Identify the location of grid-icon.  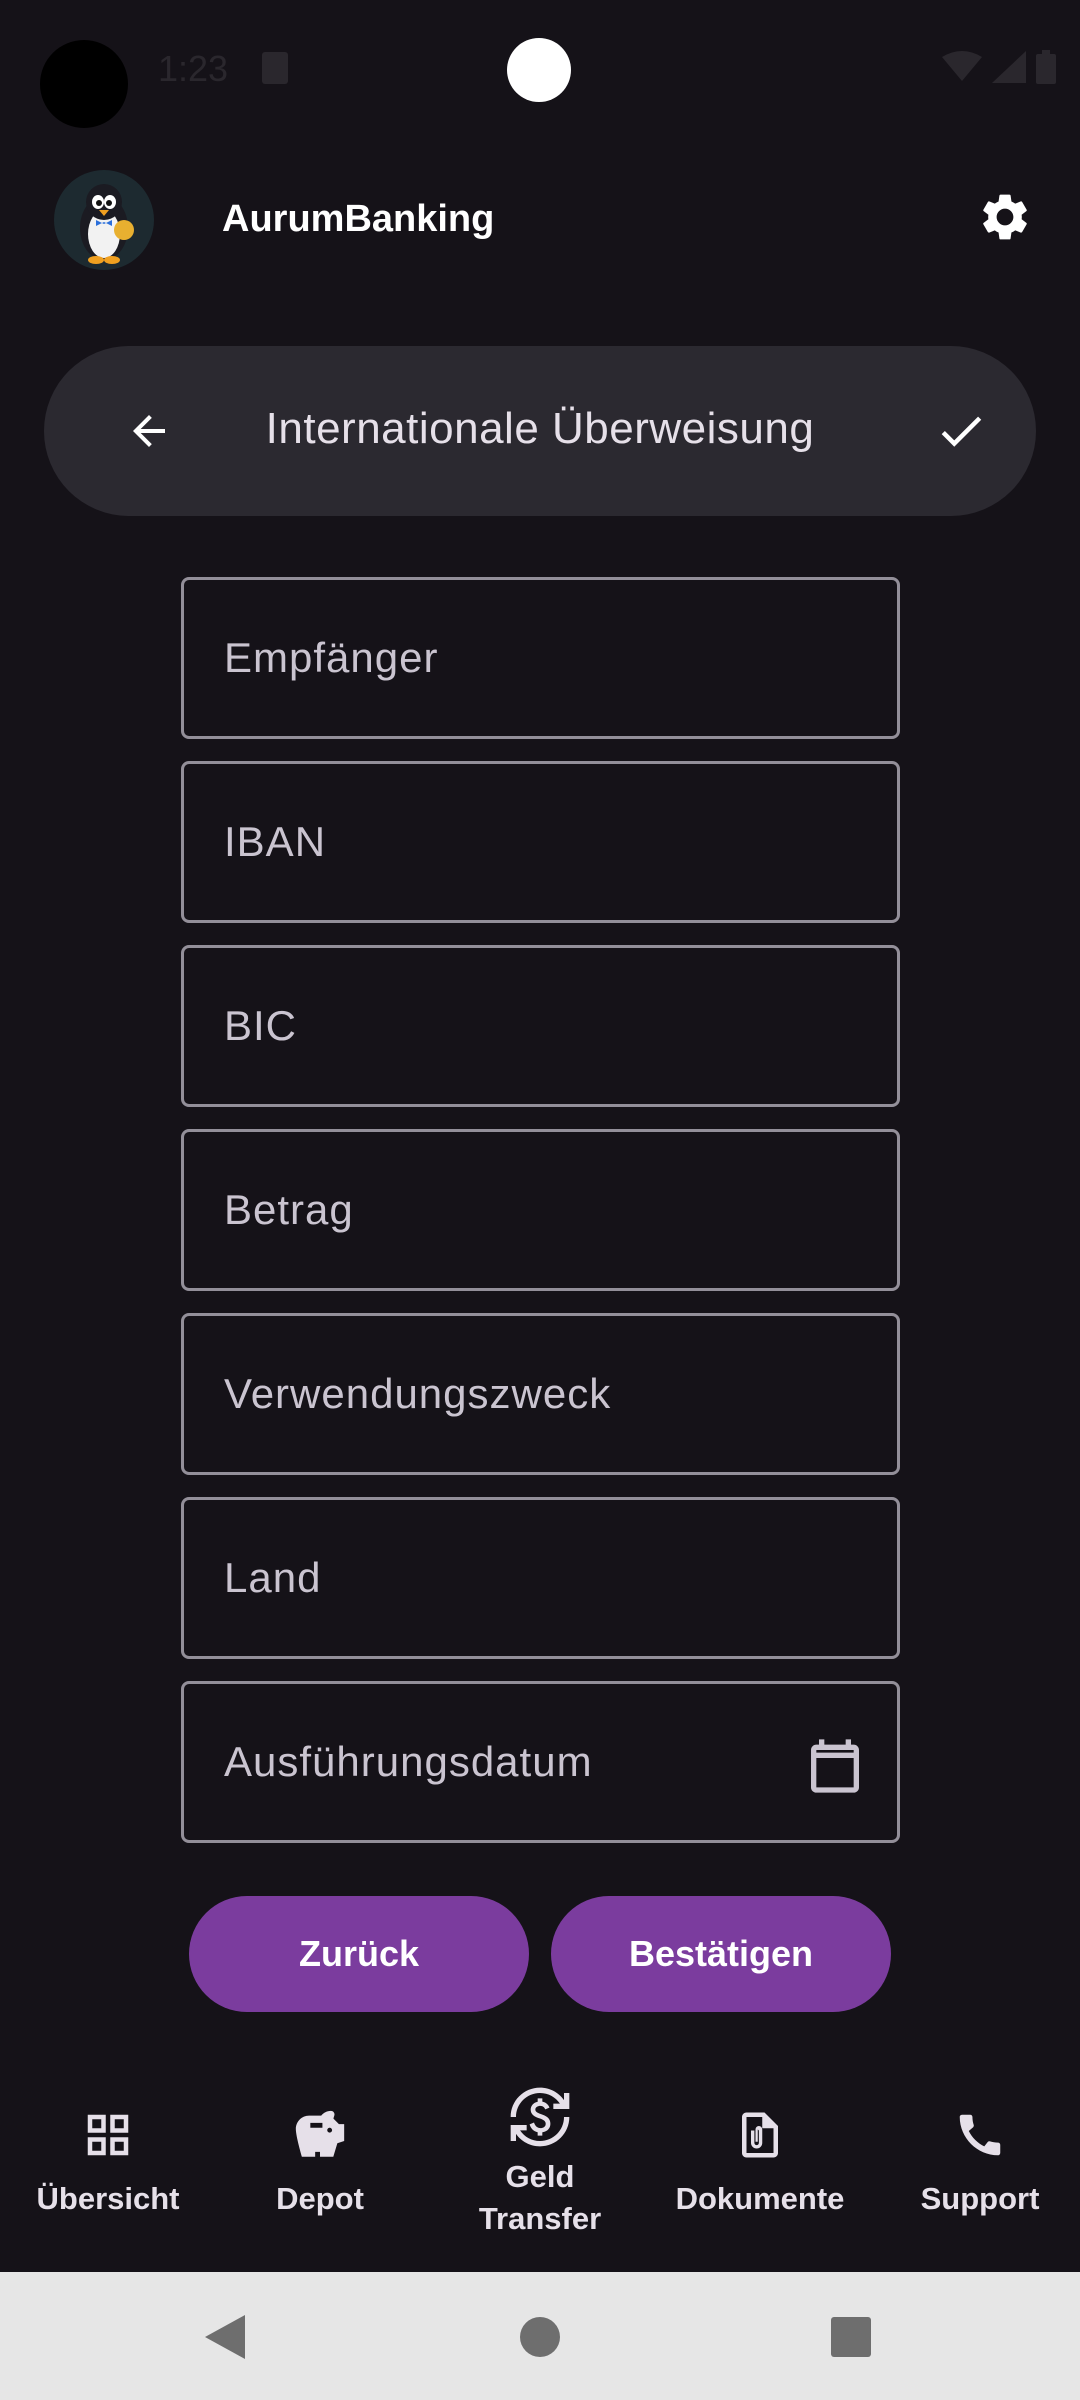
(108, 2135).